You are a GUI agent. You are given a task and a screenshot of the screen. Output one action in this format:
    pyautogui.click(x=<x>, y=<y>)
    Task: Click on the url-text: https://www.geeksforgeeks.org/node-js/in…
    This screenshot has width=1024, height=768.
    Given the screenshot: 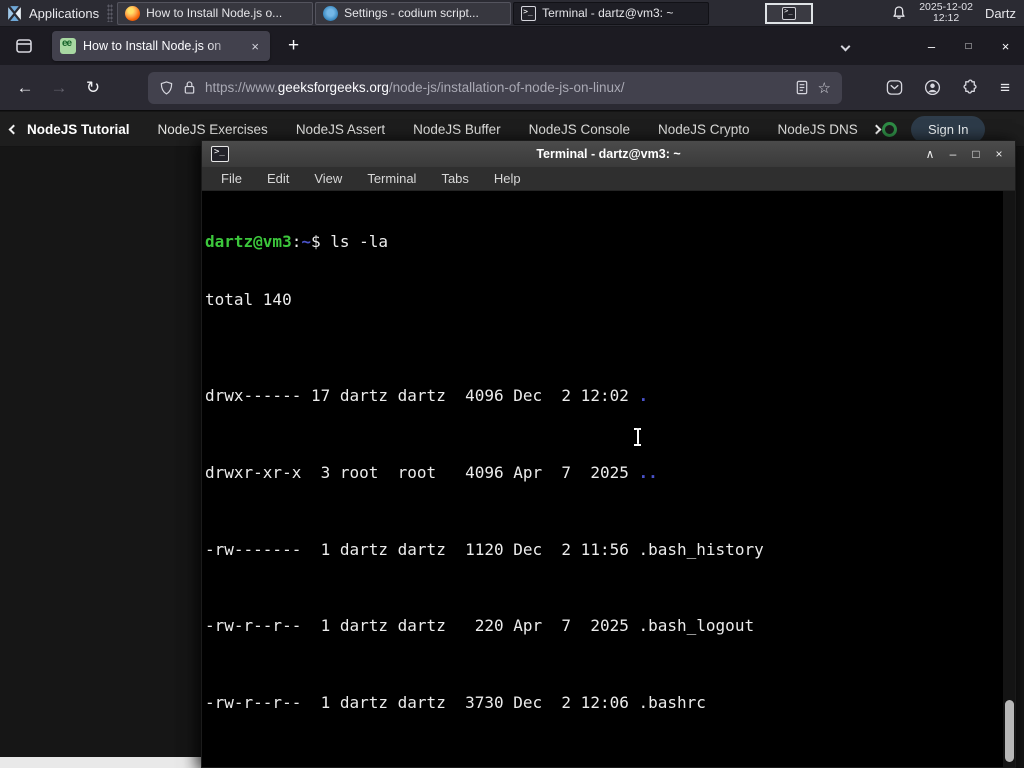 What is the action you would take?
    pyautogui.click(x=495, y=87)
    